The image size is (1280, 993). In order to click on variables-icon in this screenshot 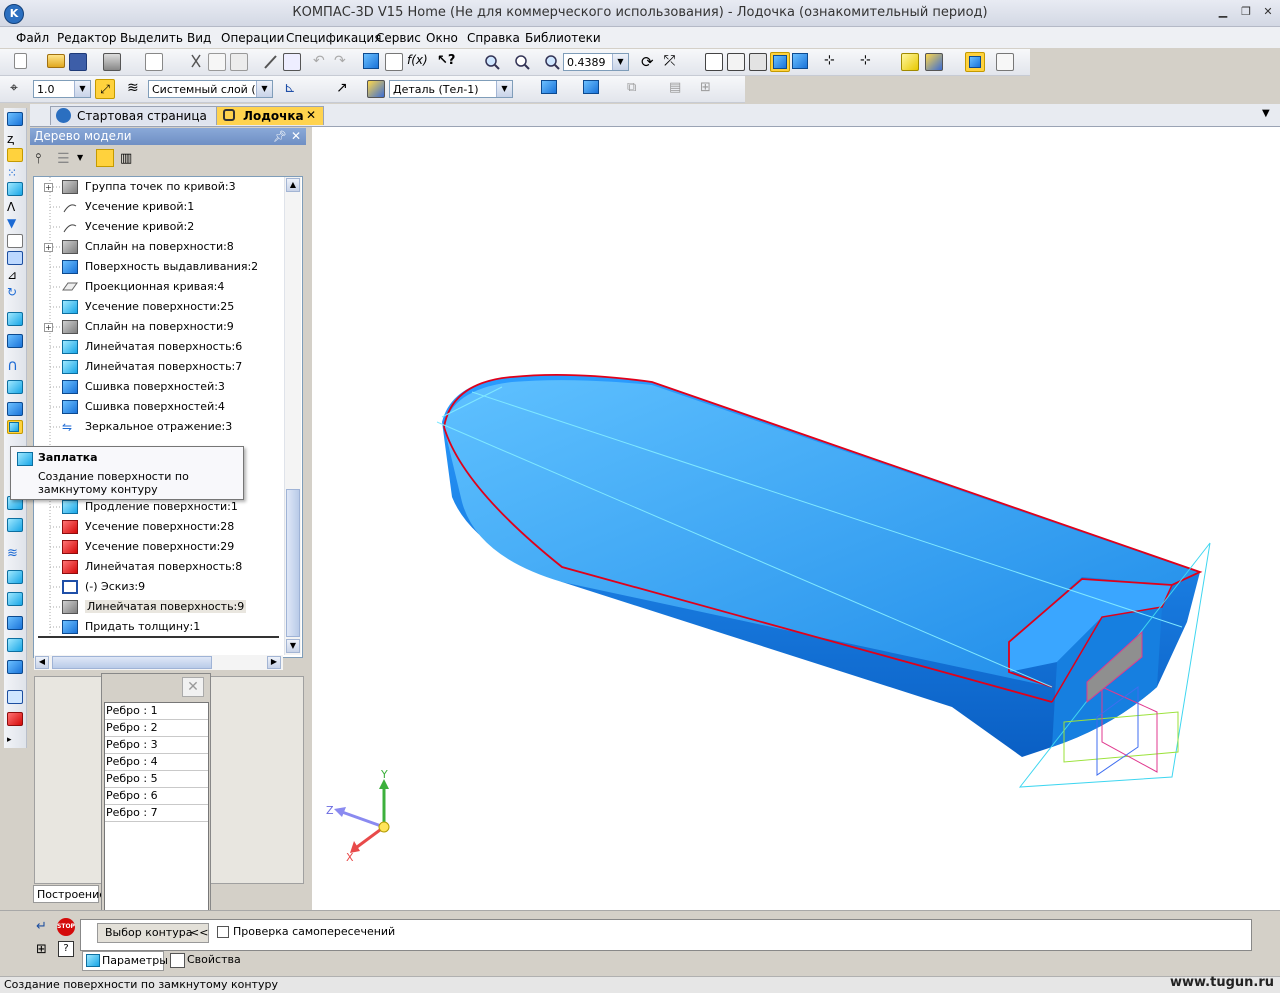, I will do `click(394, 62)`.